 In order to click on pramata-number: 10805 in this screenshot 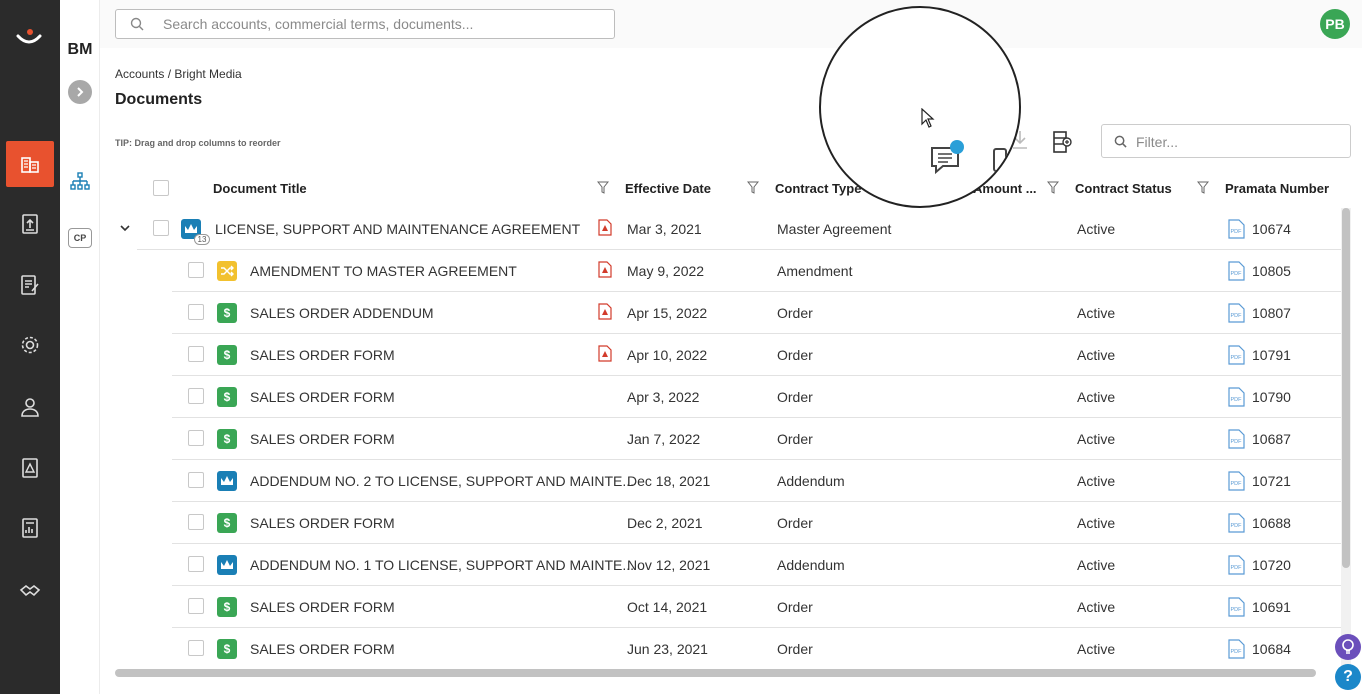, I will do `click(1271, 271)`.